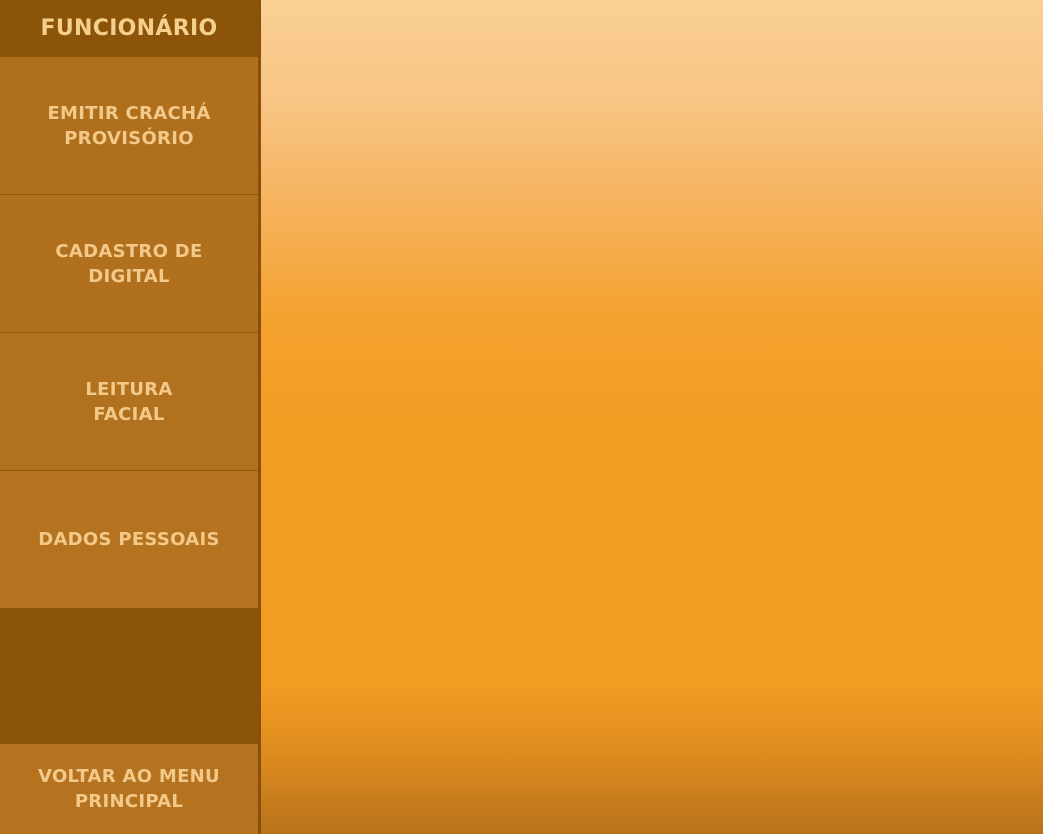 The width and height of the screenshot is (1043, 834). Describe the element at coordinates (129, 126) in the screenshot. I see `emitir-cracha-provisorio-button: EMITIR CRACHÁ PROVISÓRIO` at that location.